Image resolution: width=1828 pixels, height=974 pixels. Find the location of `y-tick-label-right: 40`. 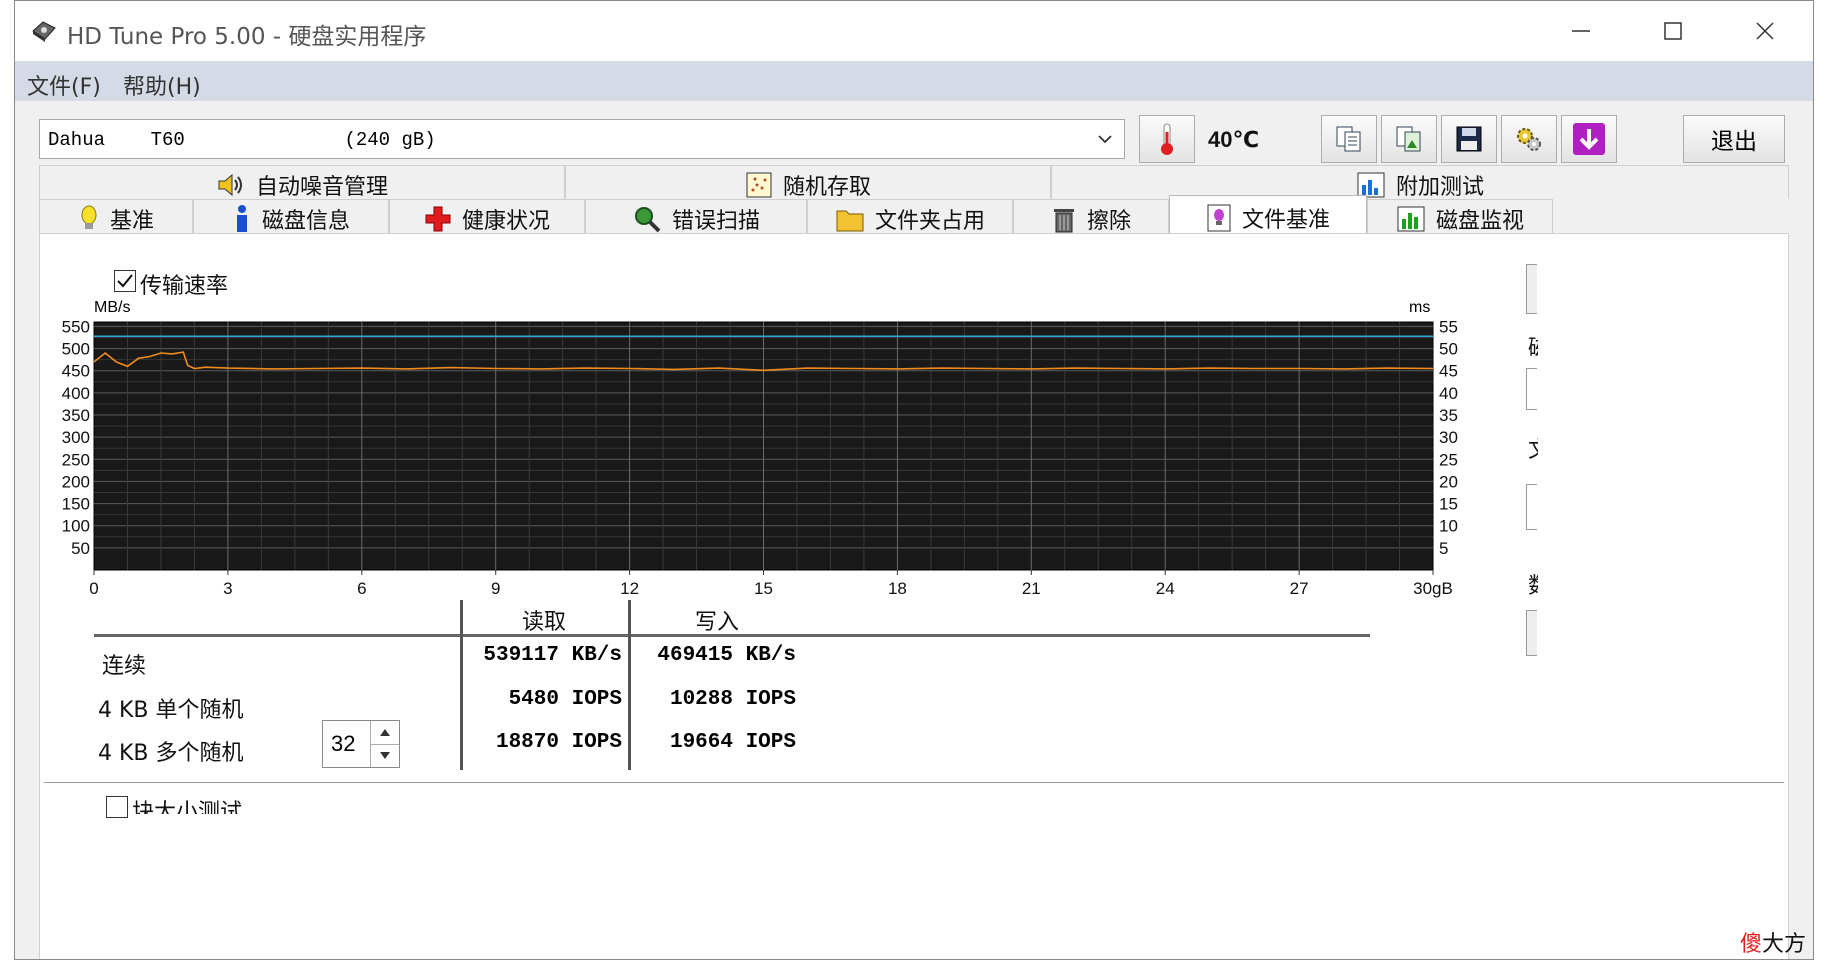

y-tick-label-right: 40 is located at coordinates (1448, 393).